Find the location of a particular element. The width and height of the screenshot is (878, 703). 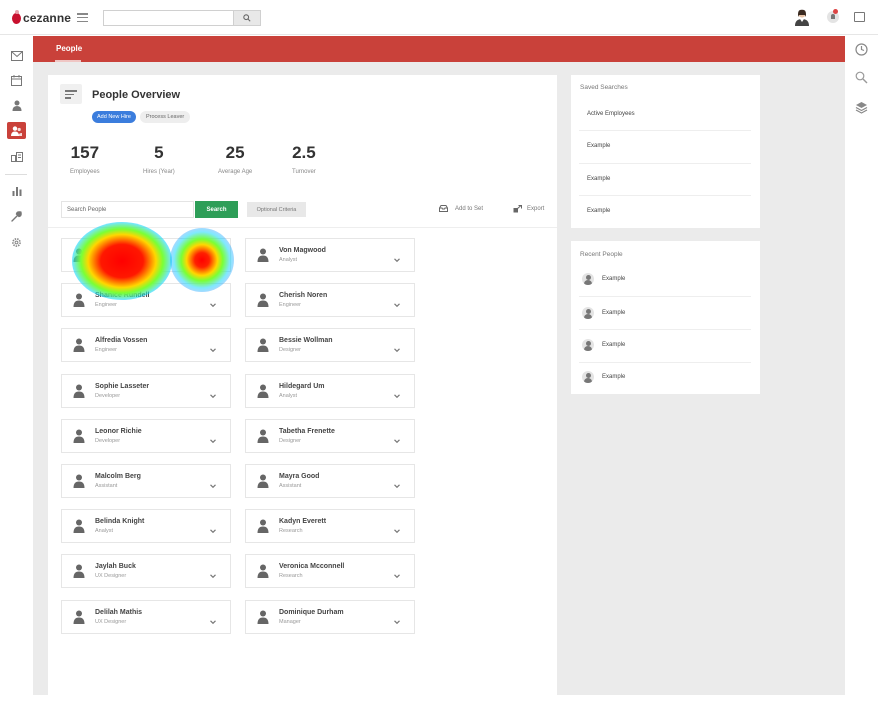

person-name: Bessie Wollman is located at coordinates (306, 340).